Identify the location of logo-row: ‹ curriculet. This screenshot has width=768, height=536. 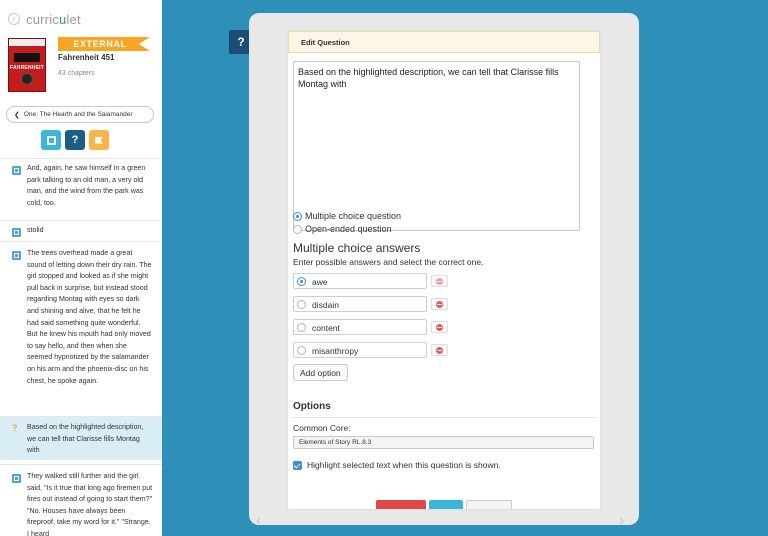
(44, 19).